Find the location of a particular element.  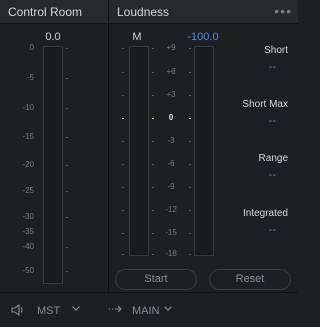

loudness-header: Loudness ••• is located at coordinates (203, 12).